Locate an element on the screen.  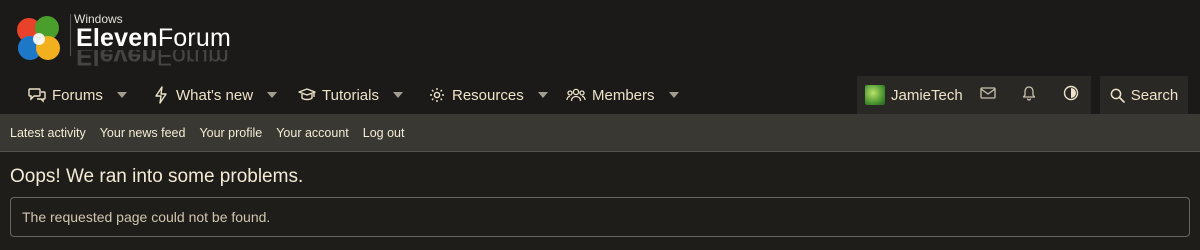
subnav-profile: Your profile is located at coordinates (230, 133).